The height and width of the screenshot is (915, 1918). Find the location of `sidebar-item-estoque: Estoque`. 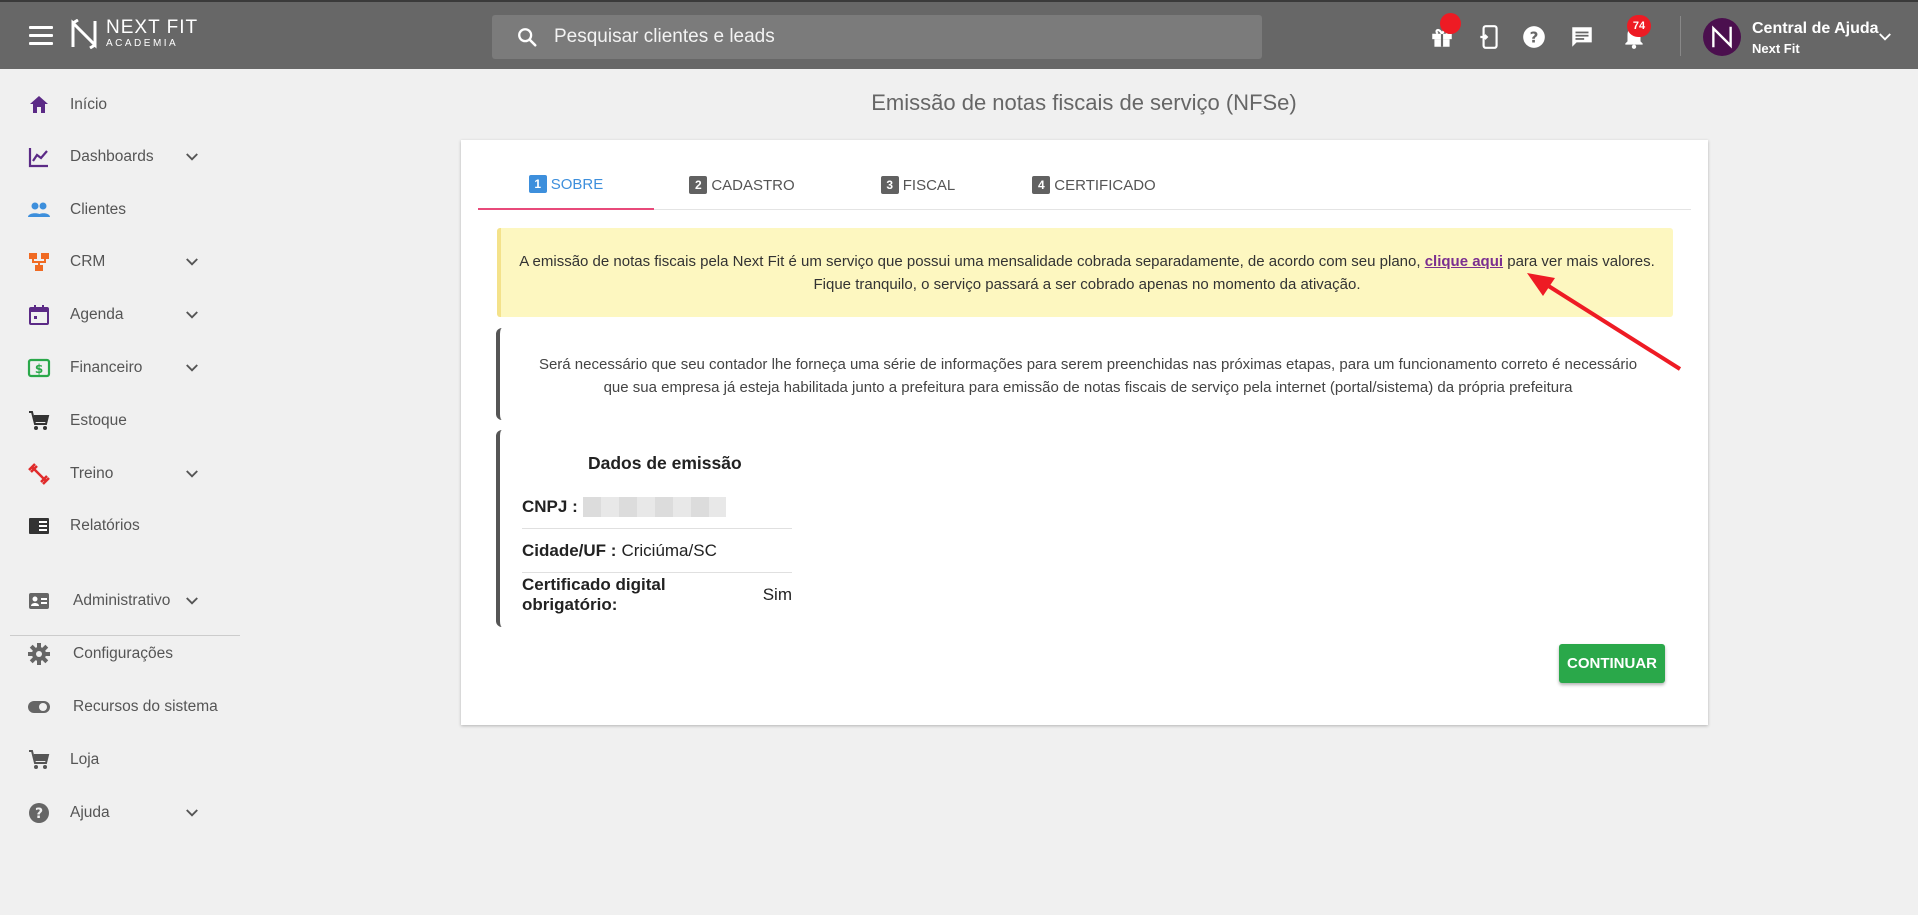

sidebar-item-estoque: Estoque is located at coordinates (115, 421).